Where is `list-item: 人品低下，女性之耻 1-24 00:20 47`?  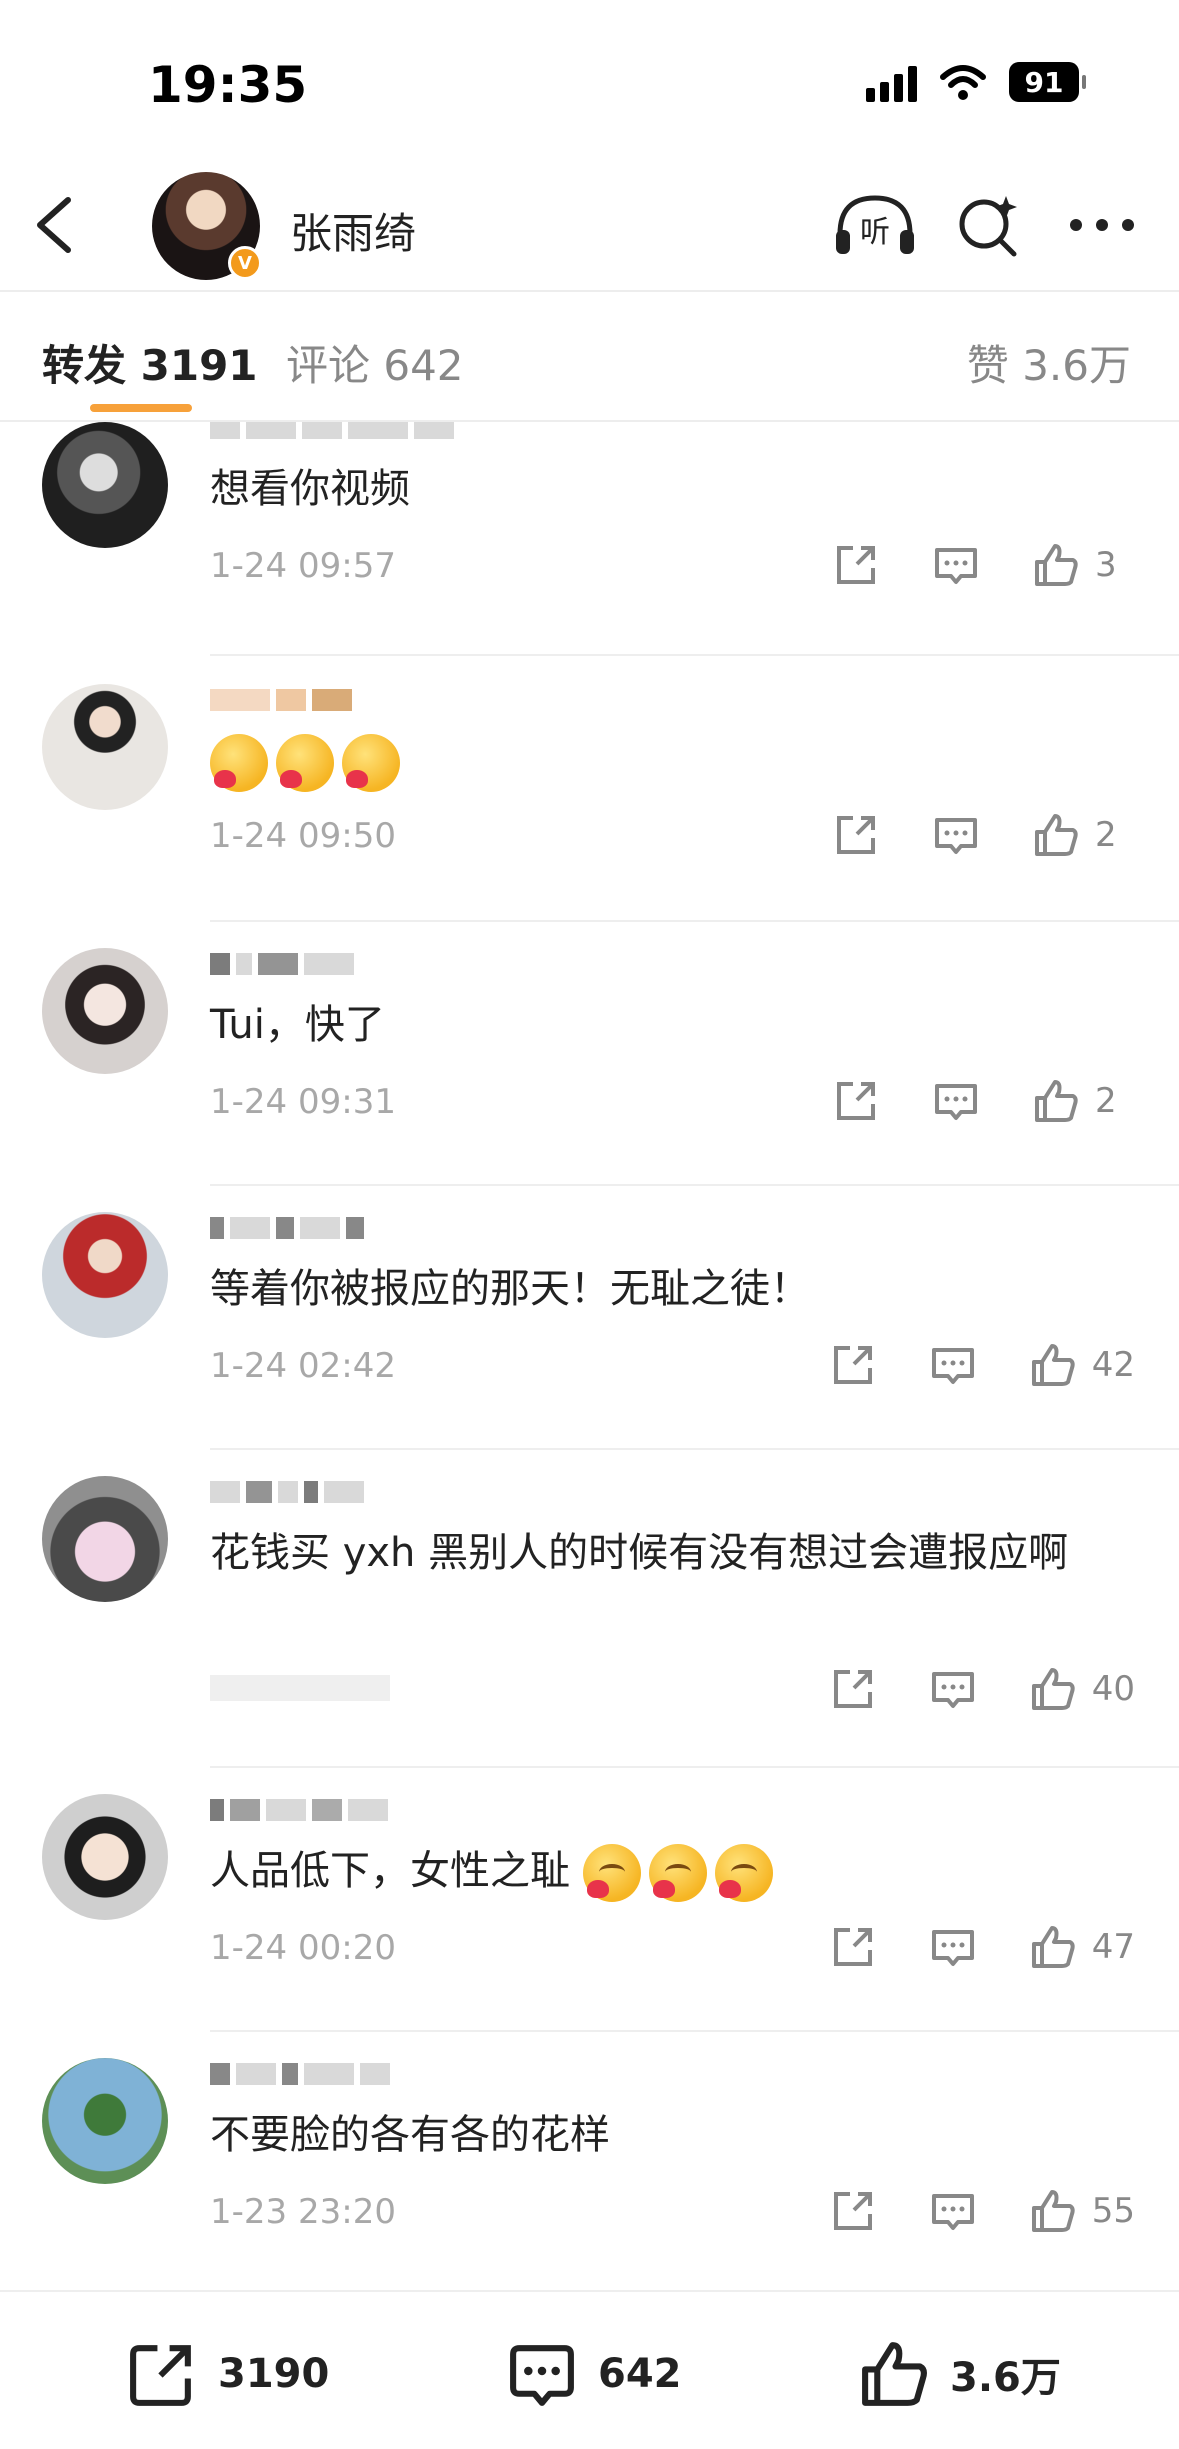 list-item: 人品低下，女性之耻 1-24 00:20 47 is located at coordinates (589, 1900).